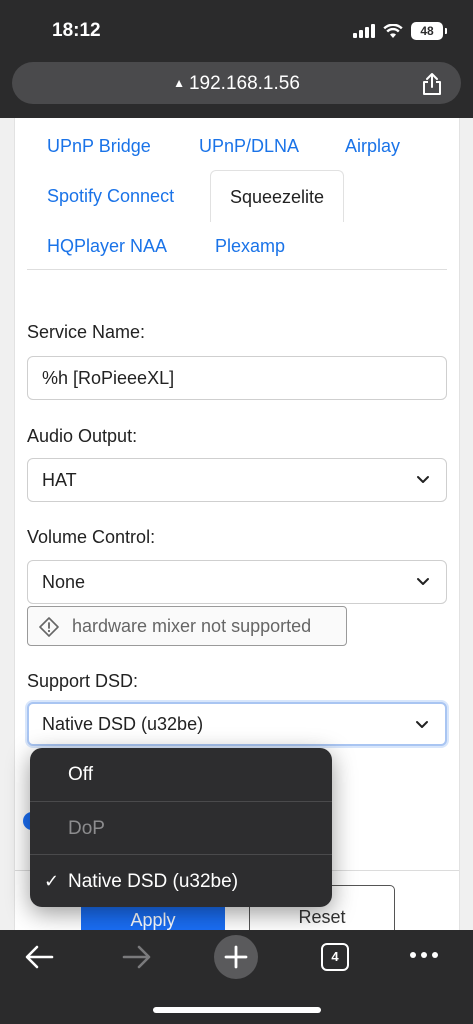  I want to click on address-bar: ▲ 192.168.1.56, so click(236, 83).